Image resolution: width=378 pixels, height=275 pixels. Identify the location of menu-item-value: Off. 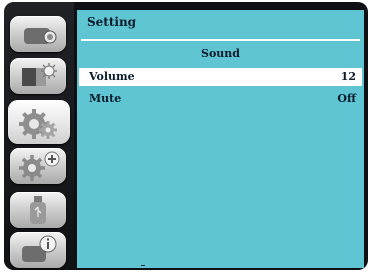
(346, 98).